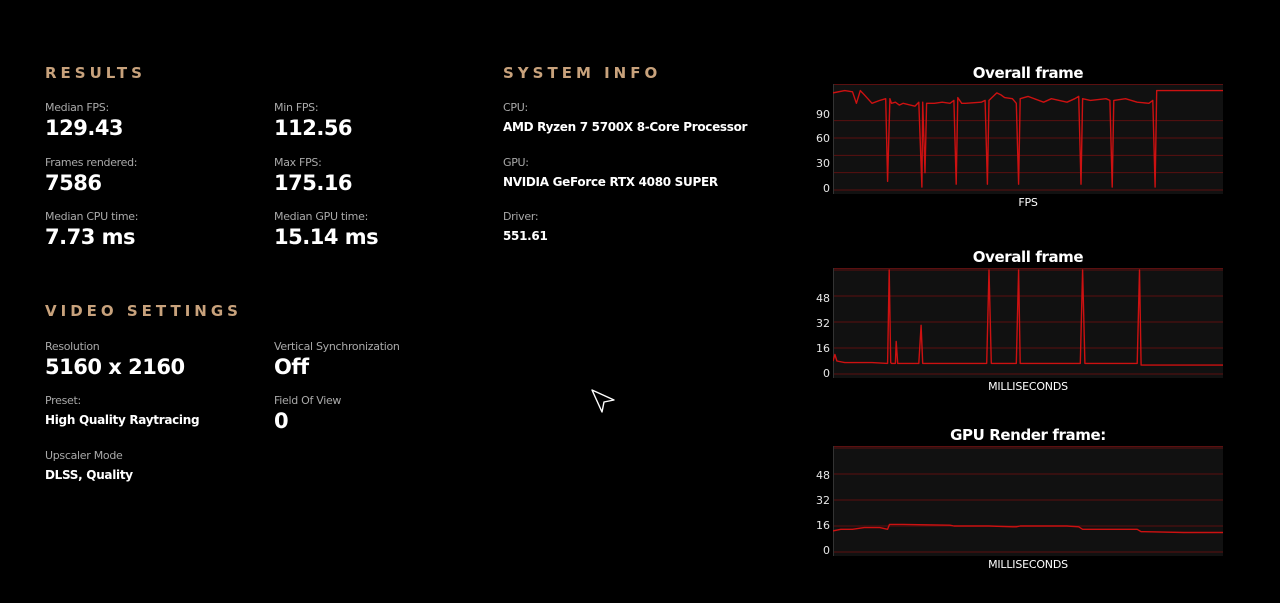  I want to click on chart-fps-ytick: 90, so click(823, 114).